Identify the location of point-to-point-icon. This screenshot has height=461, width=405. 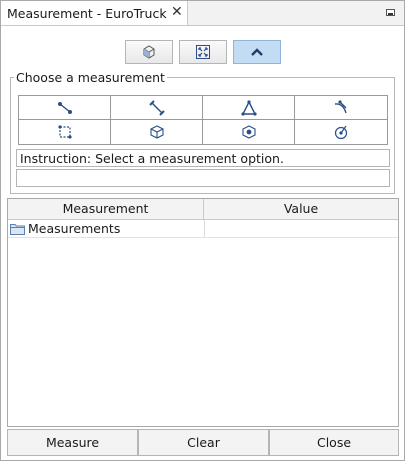
(64, 107).